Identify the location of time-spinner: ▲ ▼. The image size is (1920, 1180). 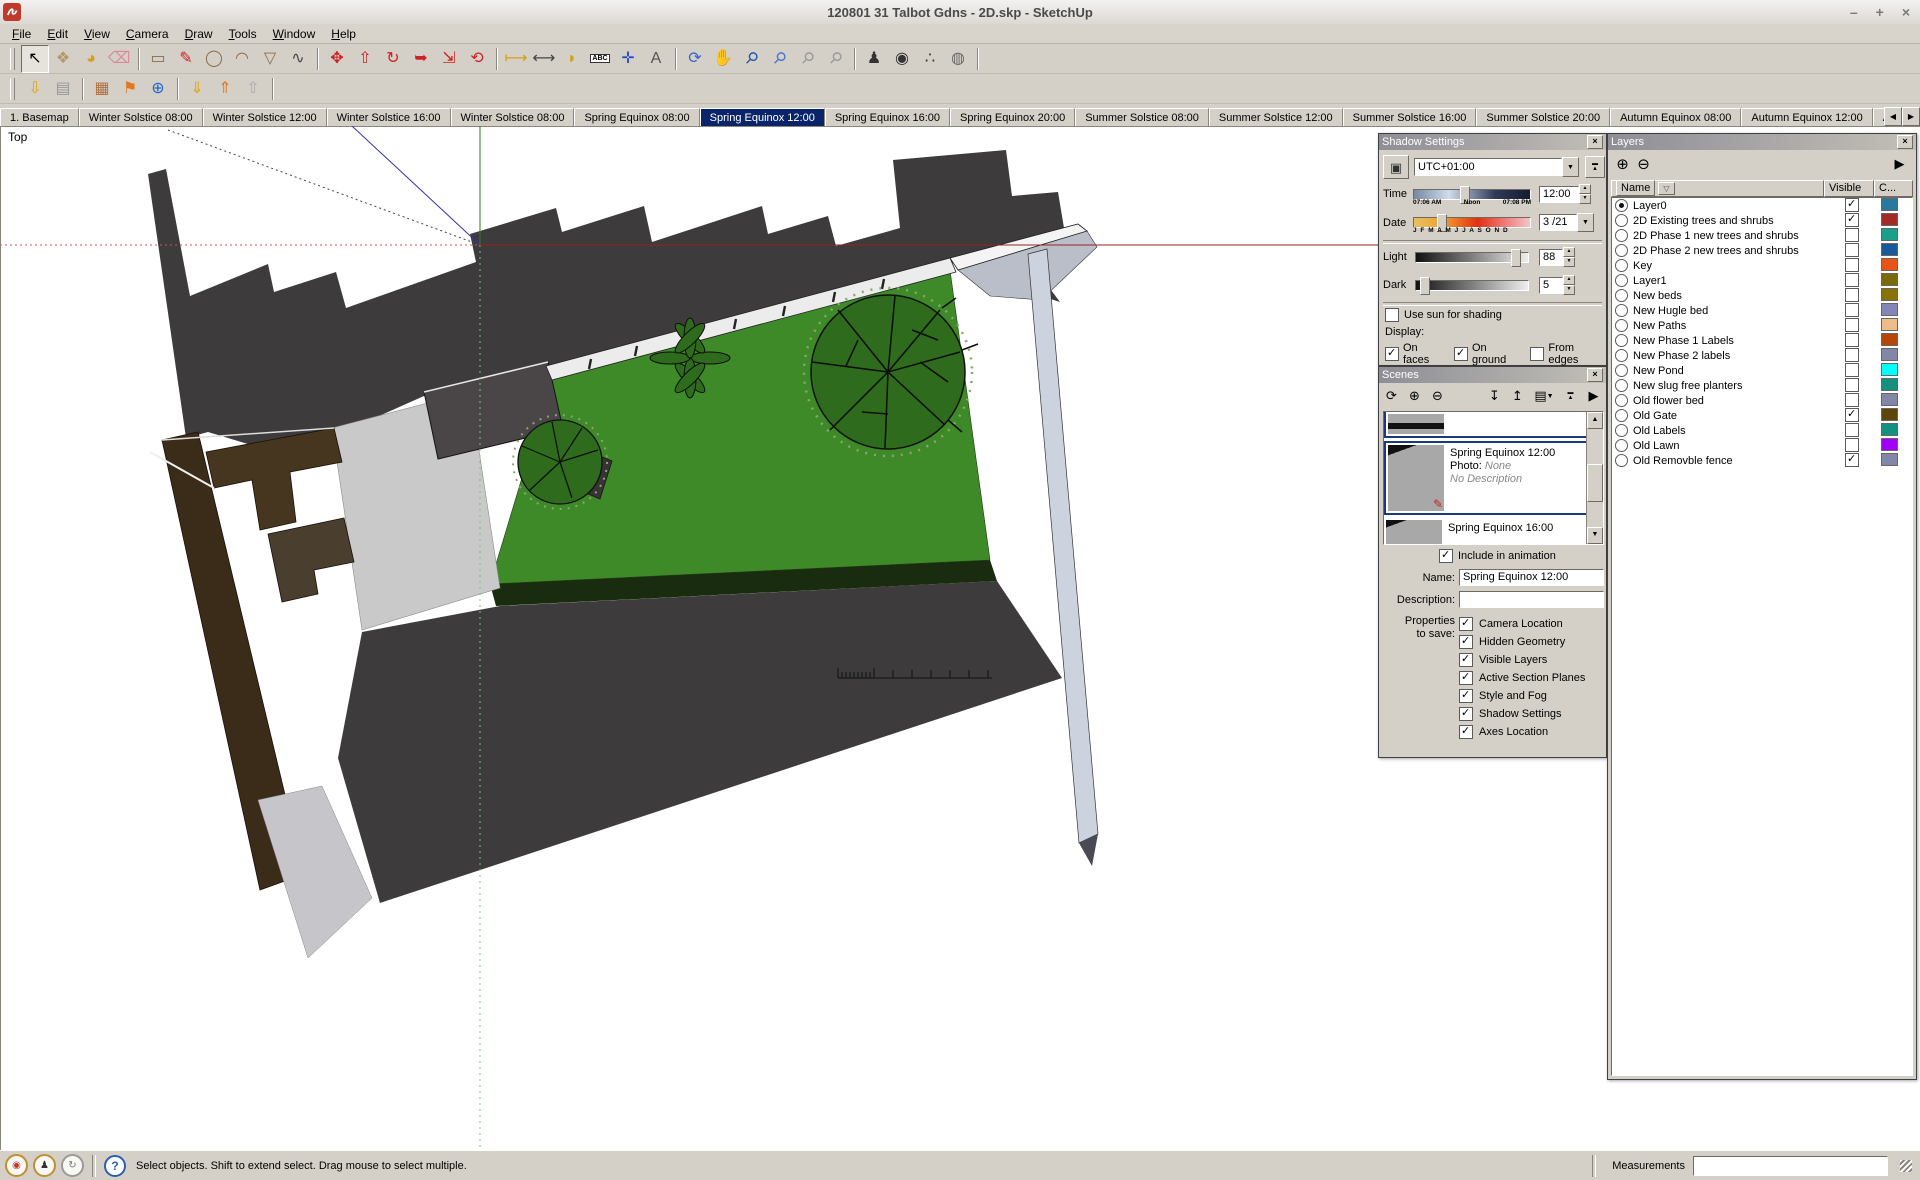
(1585, 194).